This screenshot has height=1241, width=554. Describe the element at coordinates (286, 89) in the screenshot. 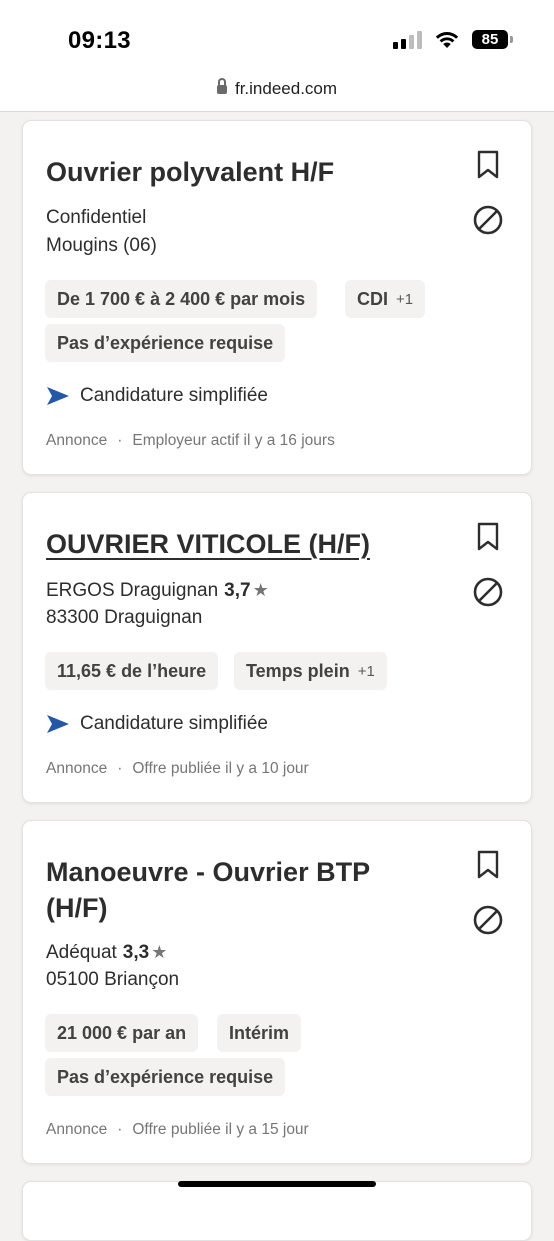

I see `url-text: fr.indeed.com` at that location.